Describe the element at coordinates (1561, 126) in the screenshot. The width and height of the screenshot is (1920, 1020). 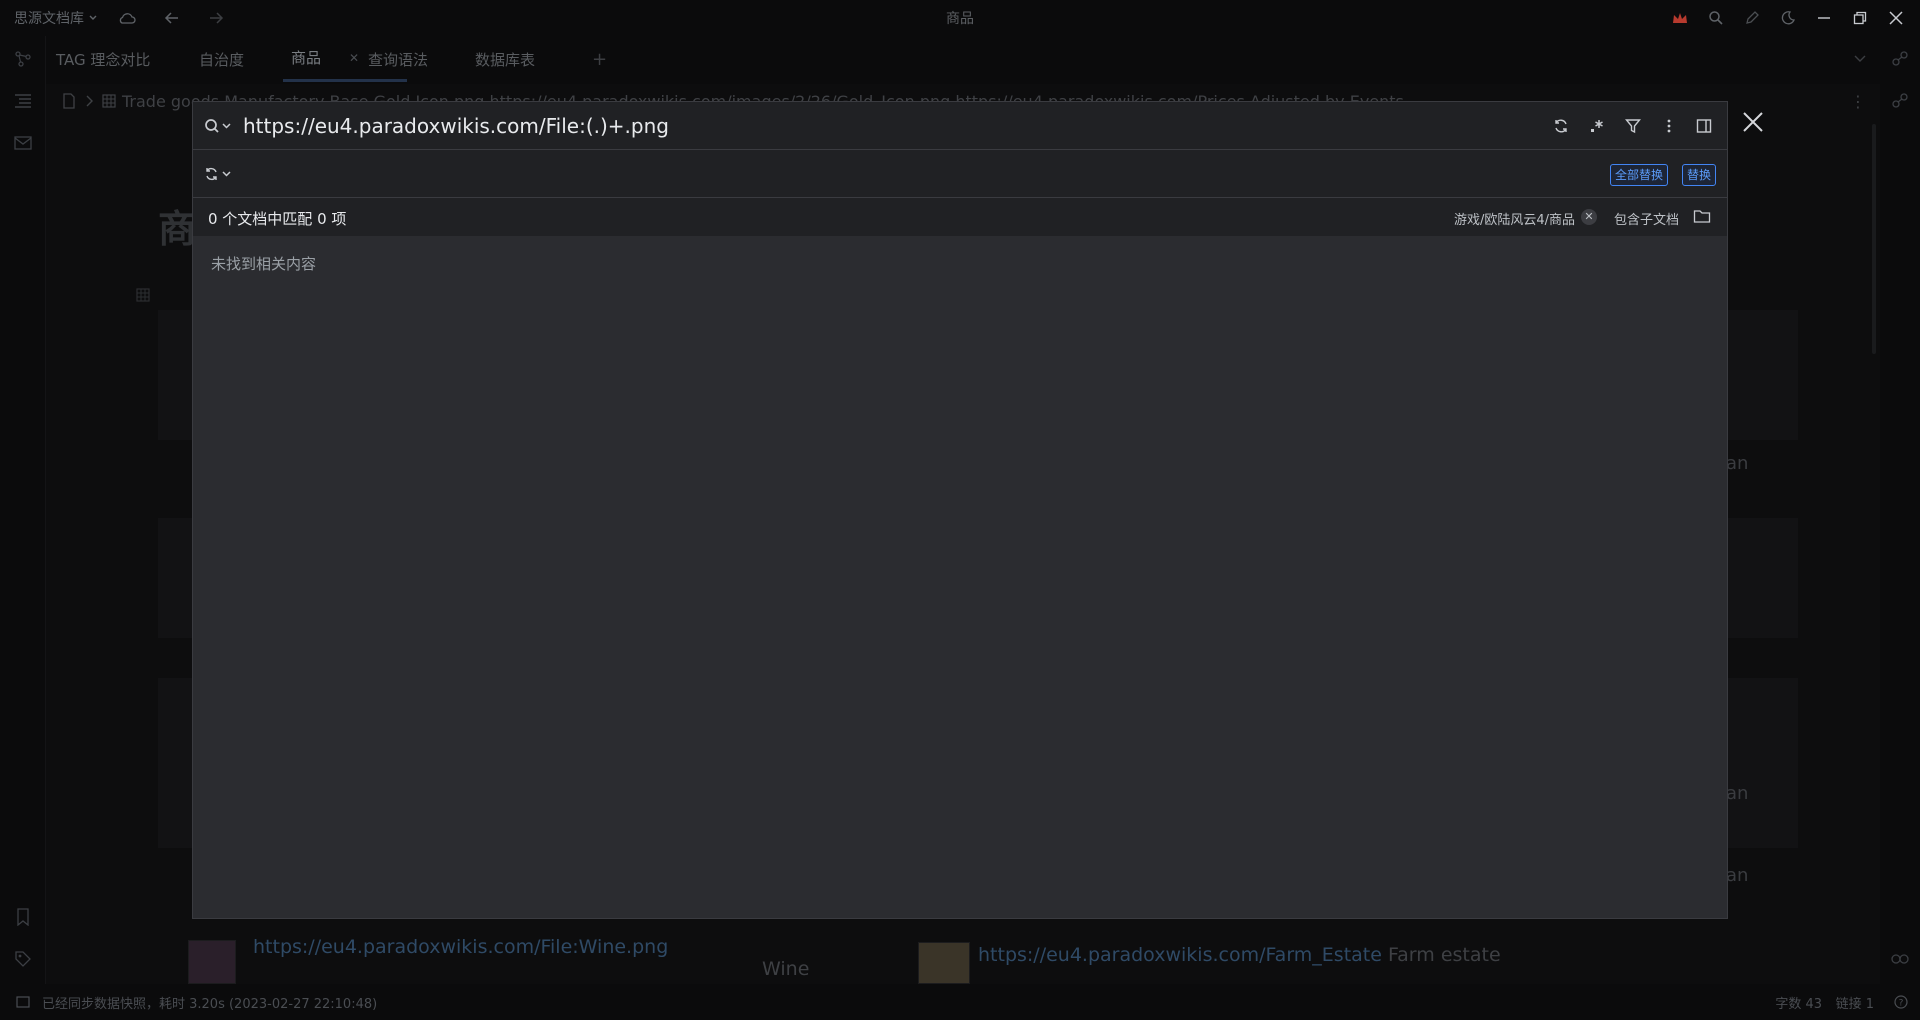
I see `refresh-icon` at that location.